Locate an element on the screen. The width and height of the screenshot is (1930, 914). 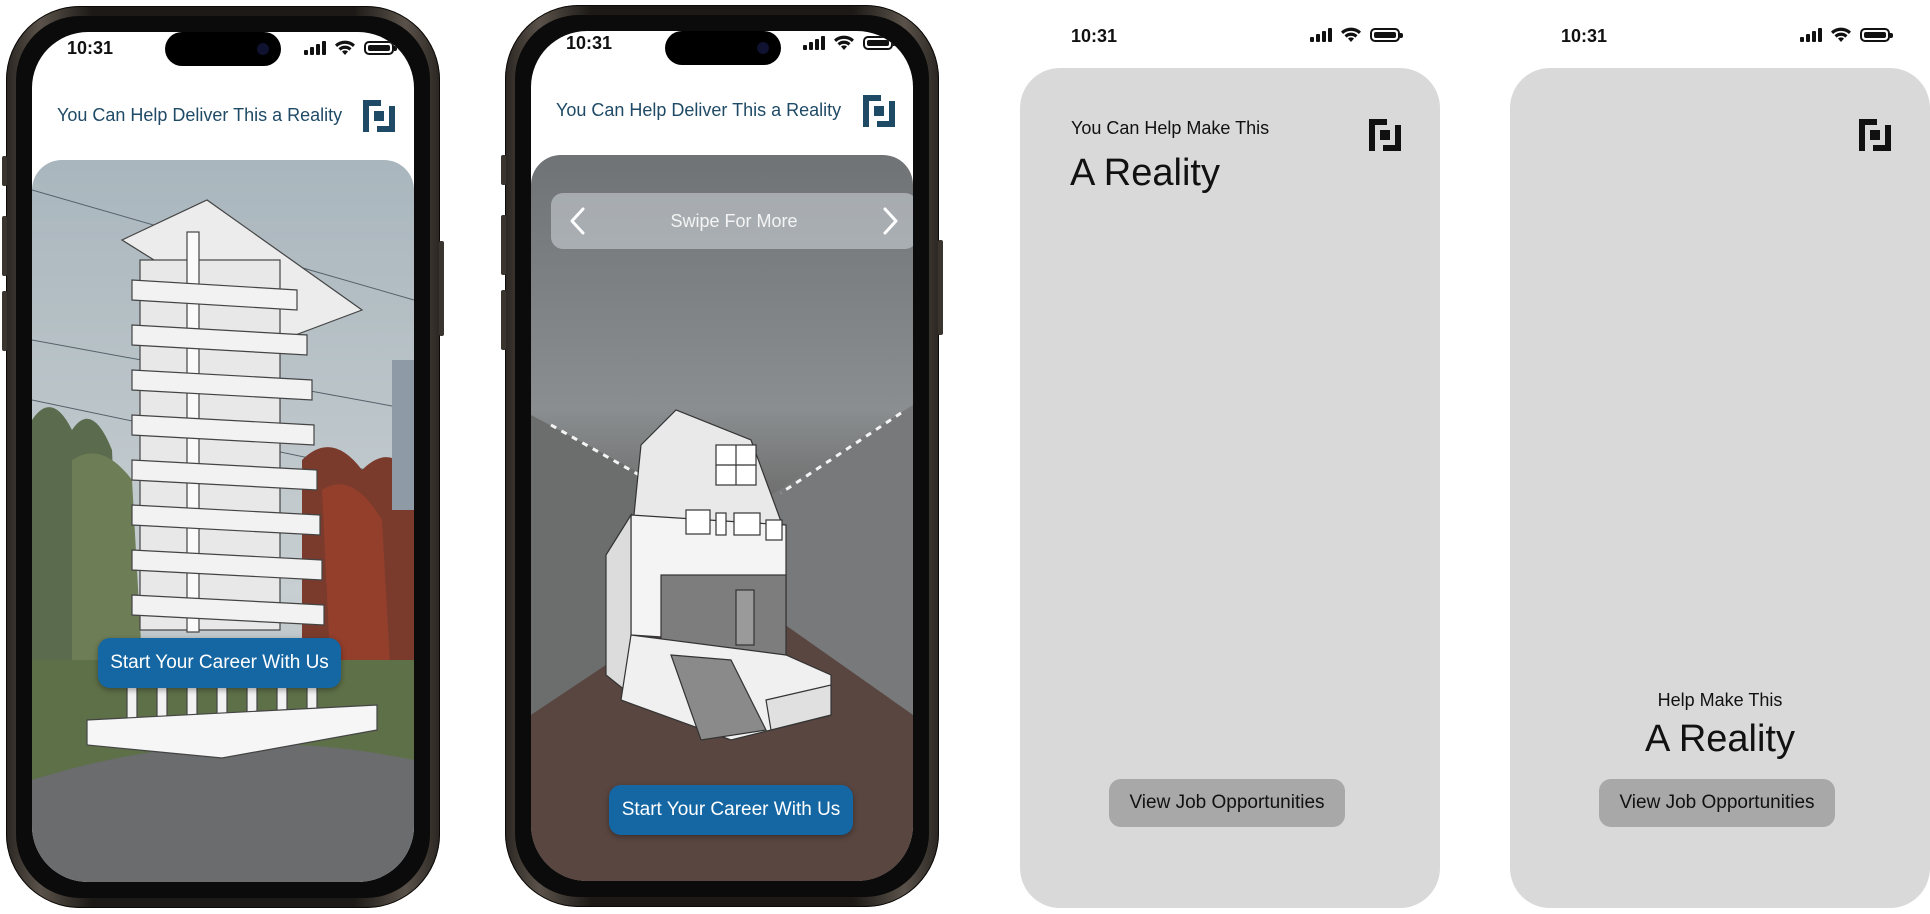
swipe-carousel-bar: Swipe For More is located at coordinates (732, 221).